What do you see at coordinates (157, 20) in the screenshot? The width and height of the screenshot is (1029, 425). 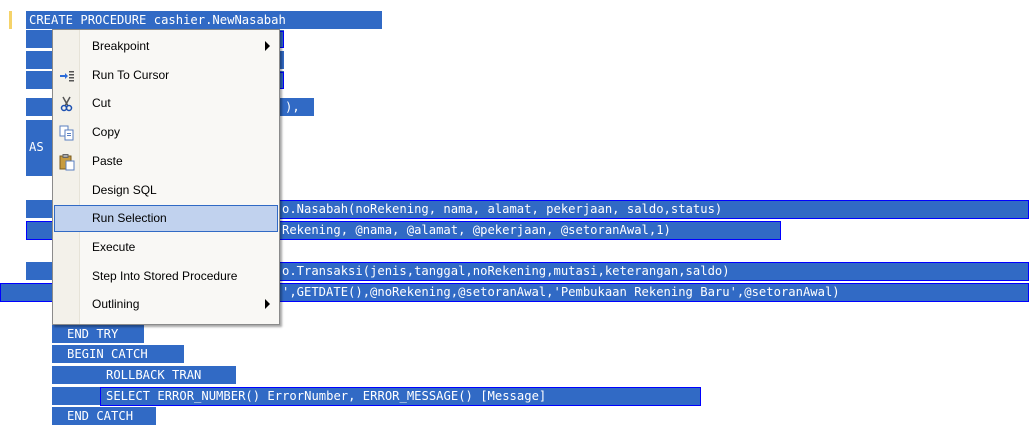 I see `code-line-1: CREATE PROCEDURE cashier.NewNasabah` at bounding box center [157, 20].